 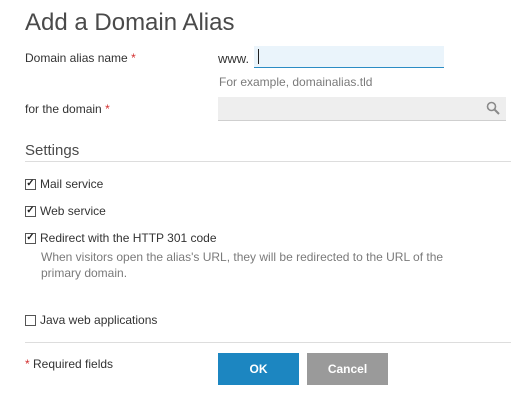 What do you see at coordinates (76, 58) in the screenshot?
I see `alias-name-label-text: Domain alias name` at bounding box center [76, 58].